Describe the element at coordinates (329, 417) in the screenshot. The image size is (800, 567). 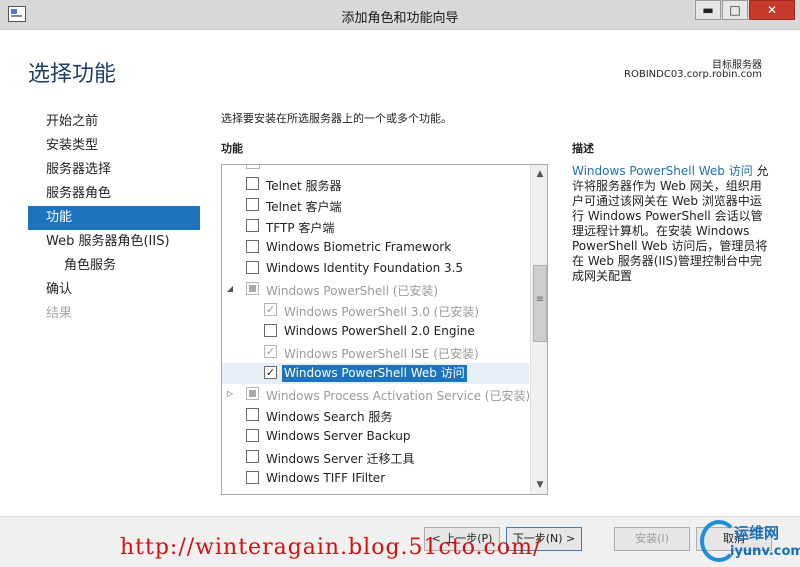
I see `feature-label: Windows Search 服务` at that location.